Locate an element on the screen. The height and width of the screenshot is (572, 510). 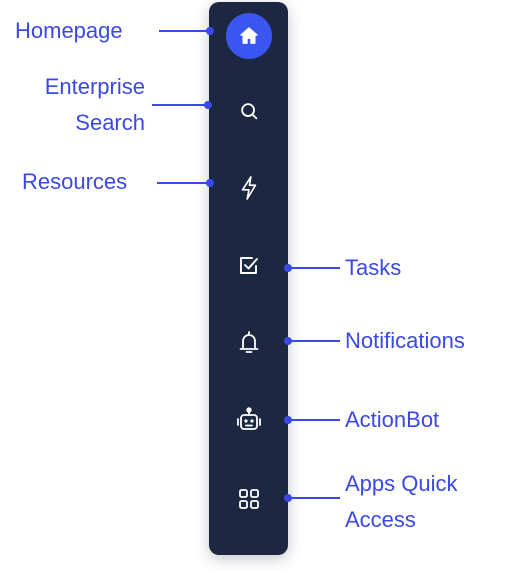
nav-item-homepage is located at coordinates (248, 36).